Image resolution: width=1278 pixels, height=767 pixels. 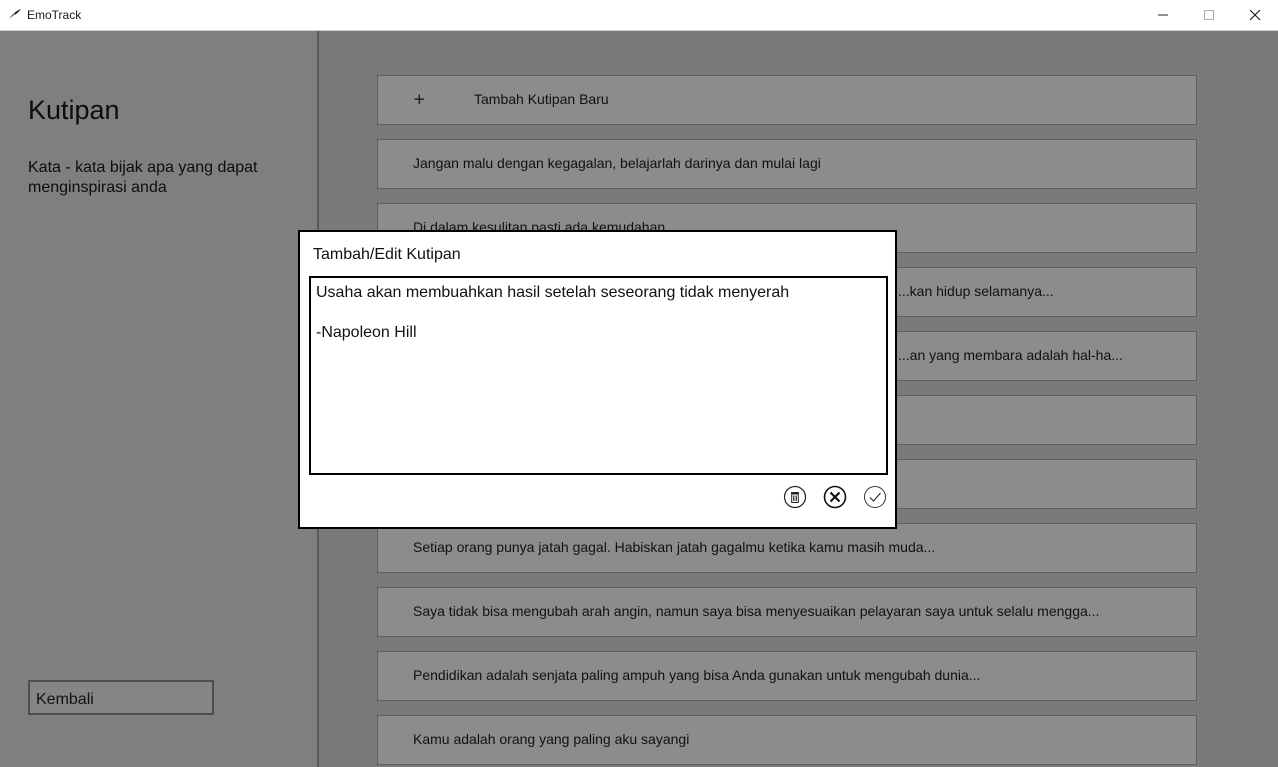 I want to click on trash-icon, so click(x=795, y=497).